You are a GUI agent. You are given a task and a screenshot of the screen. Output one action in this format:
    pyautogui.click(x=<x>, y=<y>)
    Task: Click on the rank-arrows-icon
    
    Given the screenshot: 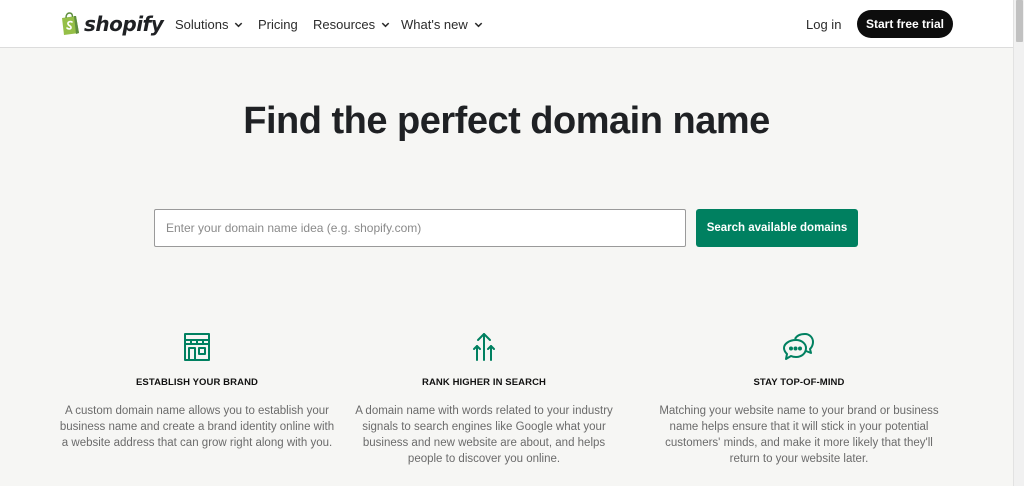 What is the action you would take?
    pyautogui.click(x=484, y=347)
    